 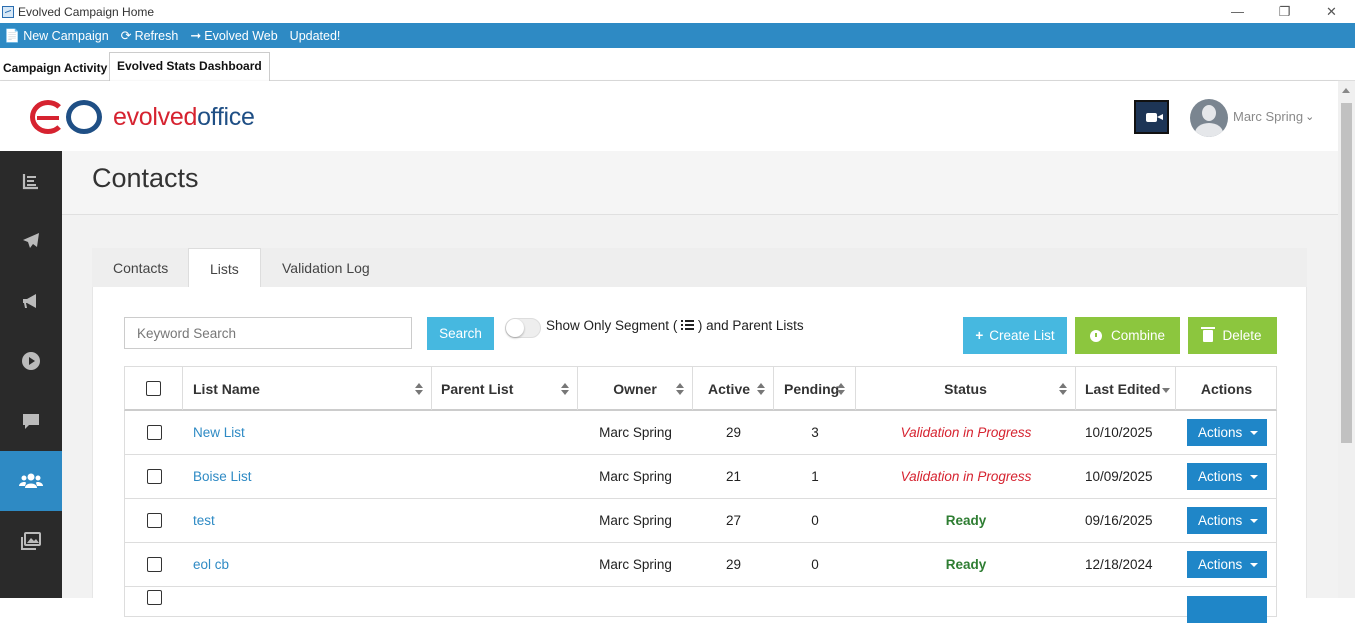 I want to click on col-last-edited: Last Edited, so click(x=1126, y=388).